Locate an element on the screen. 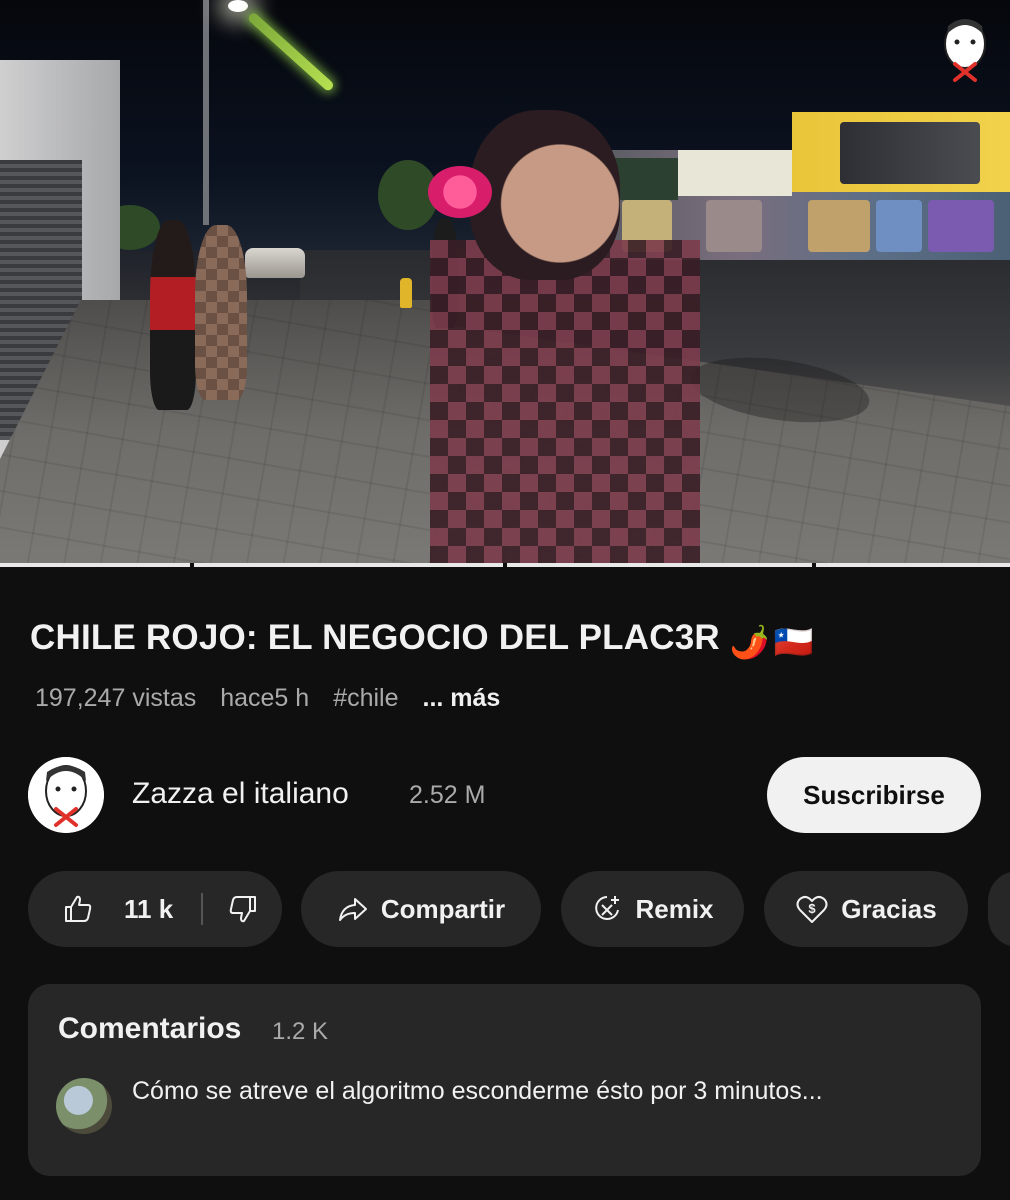 The image size is (1010, 1200). hashtag-link: #chile is located at coordinates (365, 698).